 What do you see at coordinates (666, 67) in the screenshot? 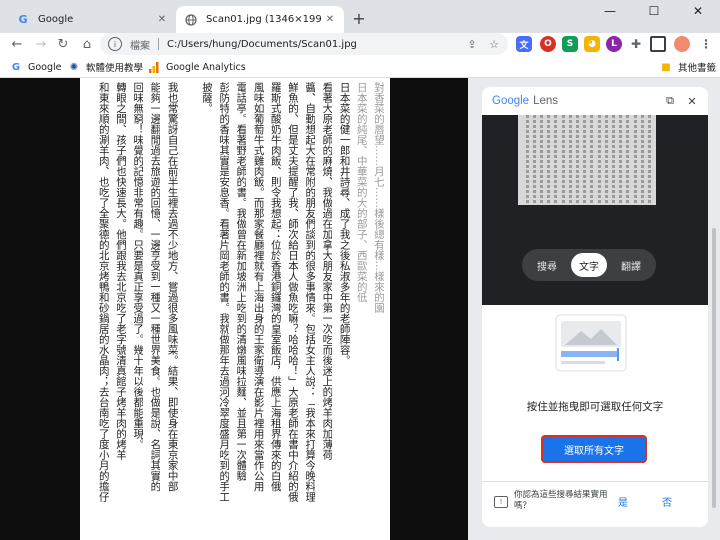
I see `folder-icon: ■` at bounding box center [666, 67].